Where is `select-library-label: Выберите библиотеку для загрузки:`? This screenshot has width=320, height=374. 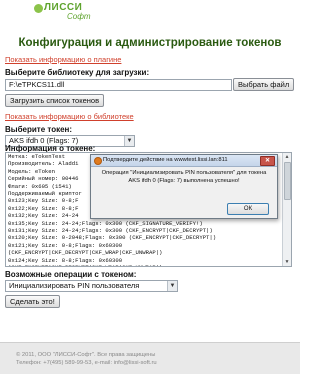
select-library-label: Выберите библиотеку для загрузки: is located at coordinates (77, 72).